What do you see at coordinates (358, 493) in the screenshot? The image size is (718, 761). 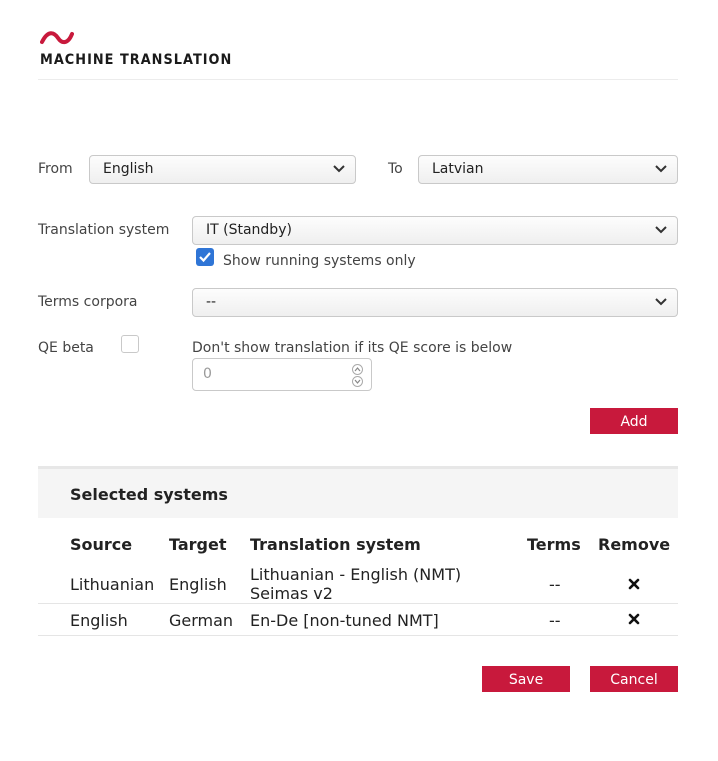 I see `panel-header: Selected systems` at bounding box center [358, 493].